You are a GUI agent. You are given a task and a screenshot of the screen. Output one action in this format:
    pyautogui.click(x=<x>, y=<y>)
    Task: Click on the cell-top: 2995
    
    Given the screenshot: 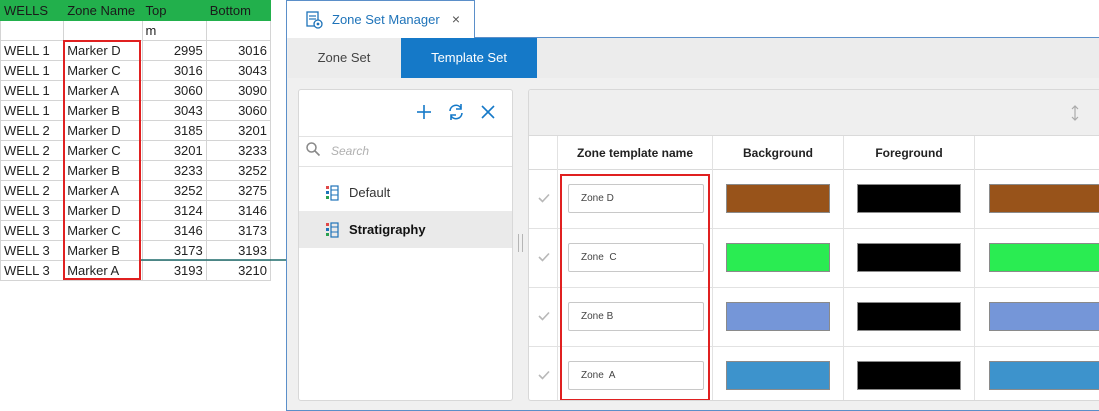 What is the action you would take?
    pyautogui.click(x=174, y=50)
    